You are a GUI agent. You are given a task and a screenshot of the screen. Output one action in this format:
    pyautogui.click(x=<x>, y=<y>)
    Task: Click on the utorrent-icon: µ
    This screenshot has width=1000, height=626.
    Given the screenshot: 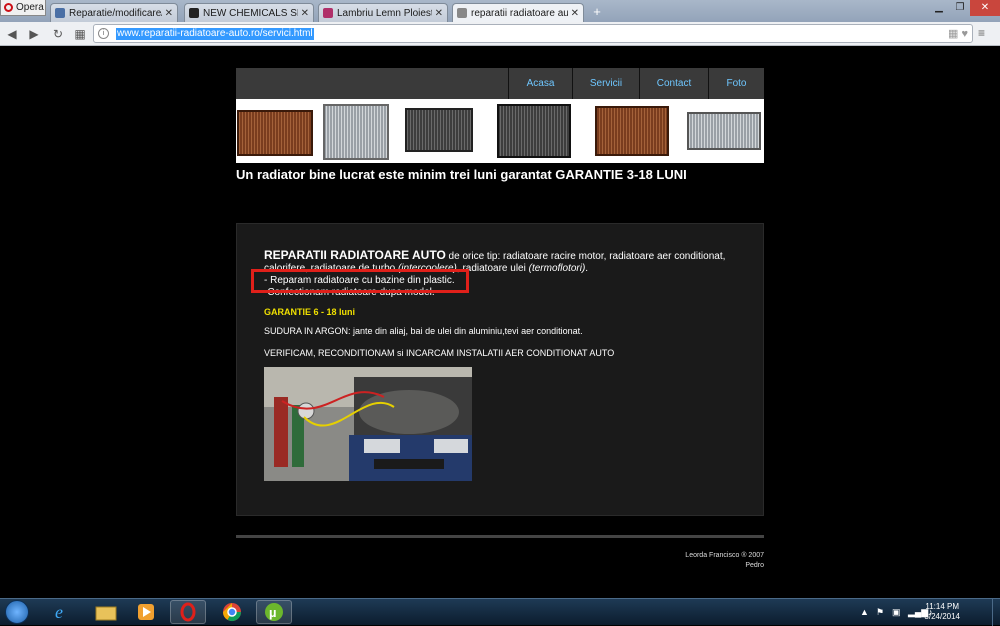 What is the action you would take?
    pyautogui.click(x=274, y=612)
    